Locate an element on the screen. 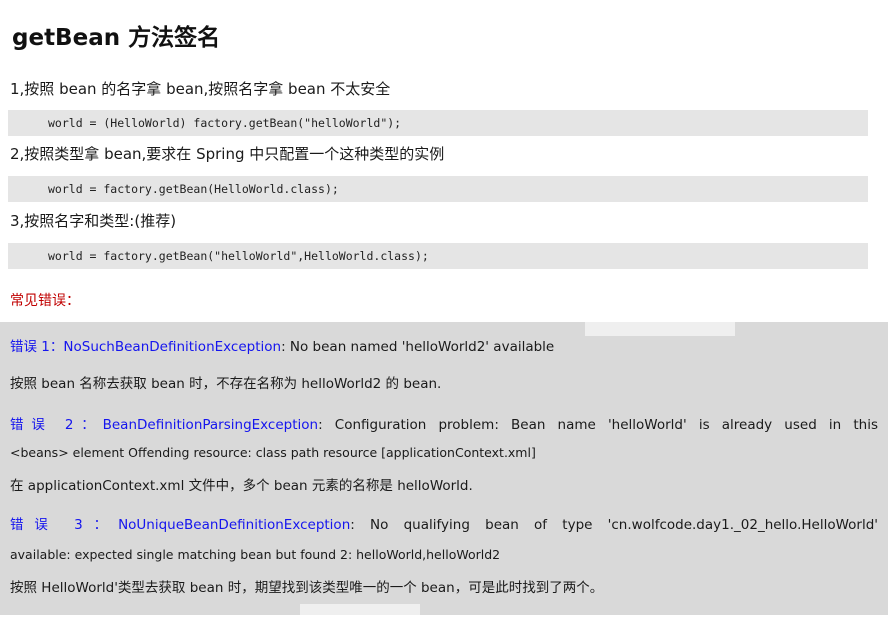 The image size is (896, 627). error-3-label: 错误 3： is located at coordinates (64, 525).